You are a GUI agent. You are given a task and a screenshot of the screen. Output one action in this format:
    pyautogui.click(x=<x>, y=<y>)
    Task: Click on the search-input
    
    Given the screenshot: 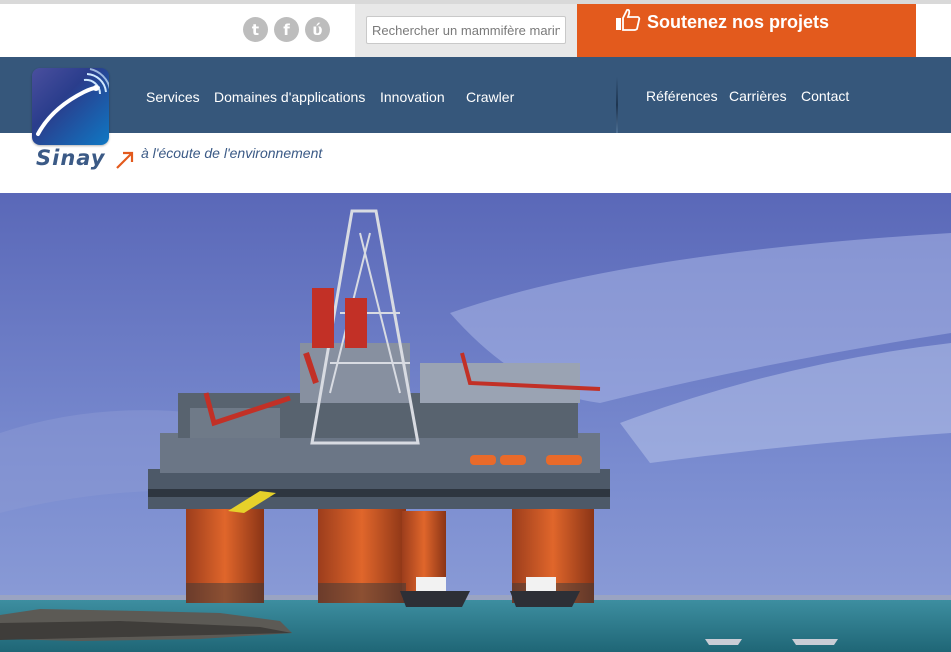 What is the action you would take?
    pyautogui.click(x=466, y=30)
    